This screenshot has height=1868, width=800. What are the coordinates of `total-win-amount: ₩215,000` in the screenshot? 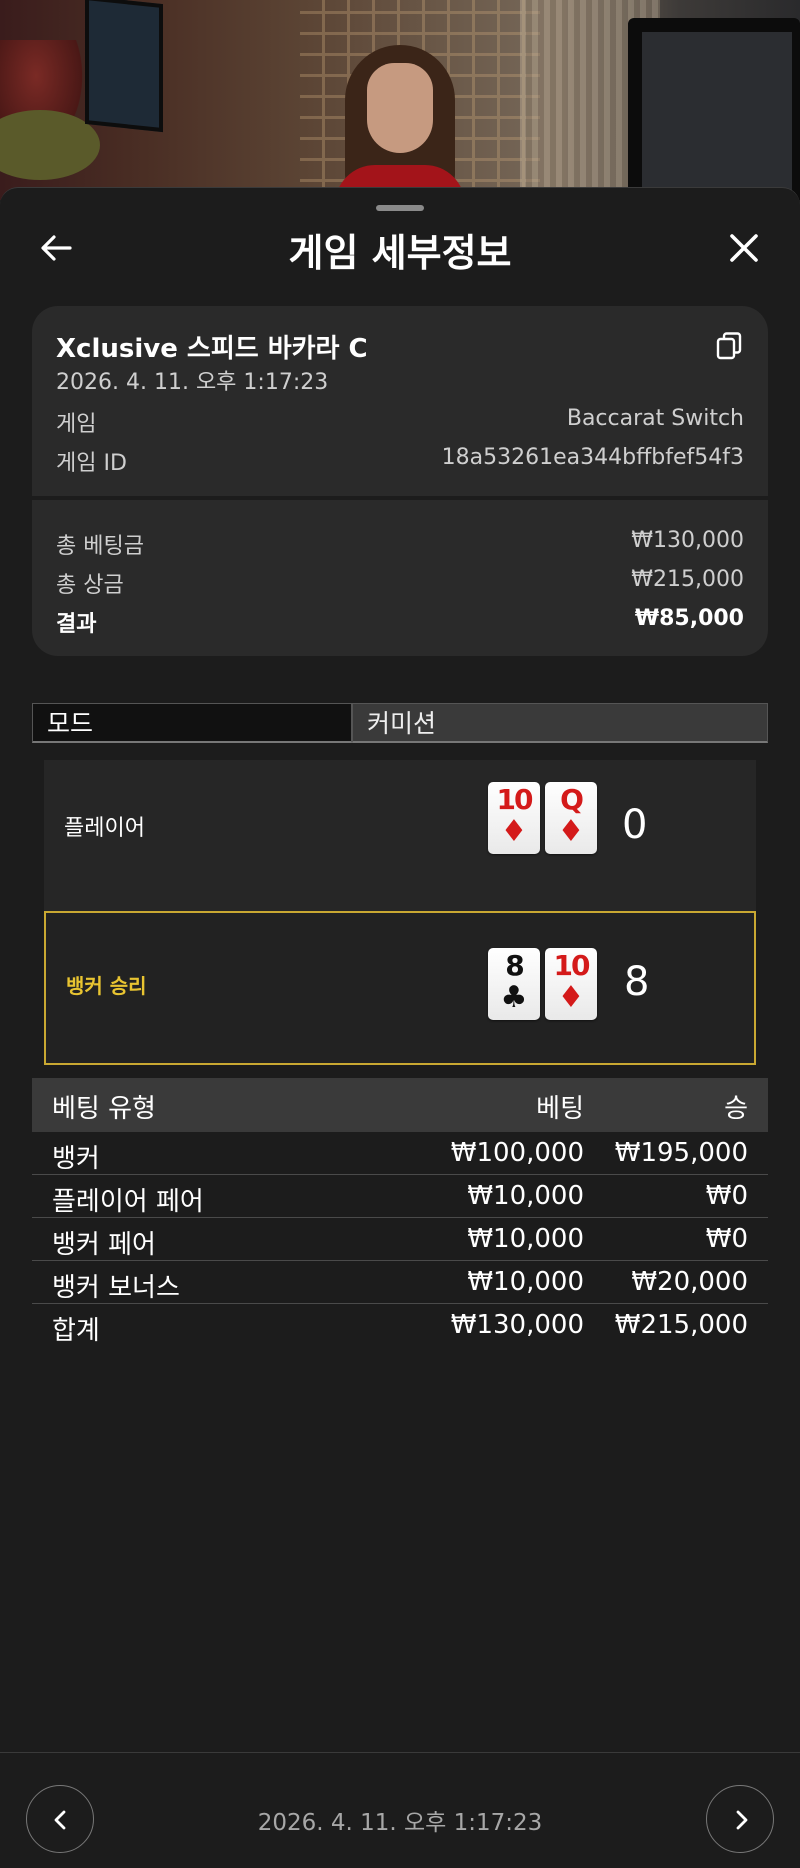 It's located at (681, 1325).